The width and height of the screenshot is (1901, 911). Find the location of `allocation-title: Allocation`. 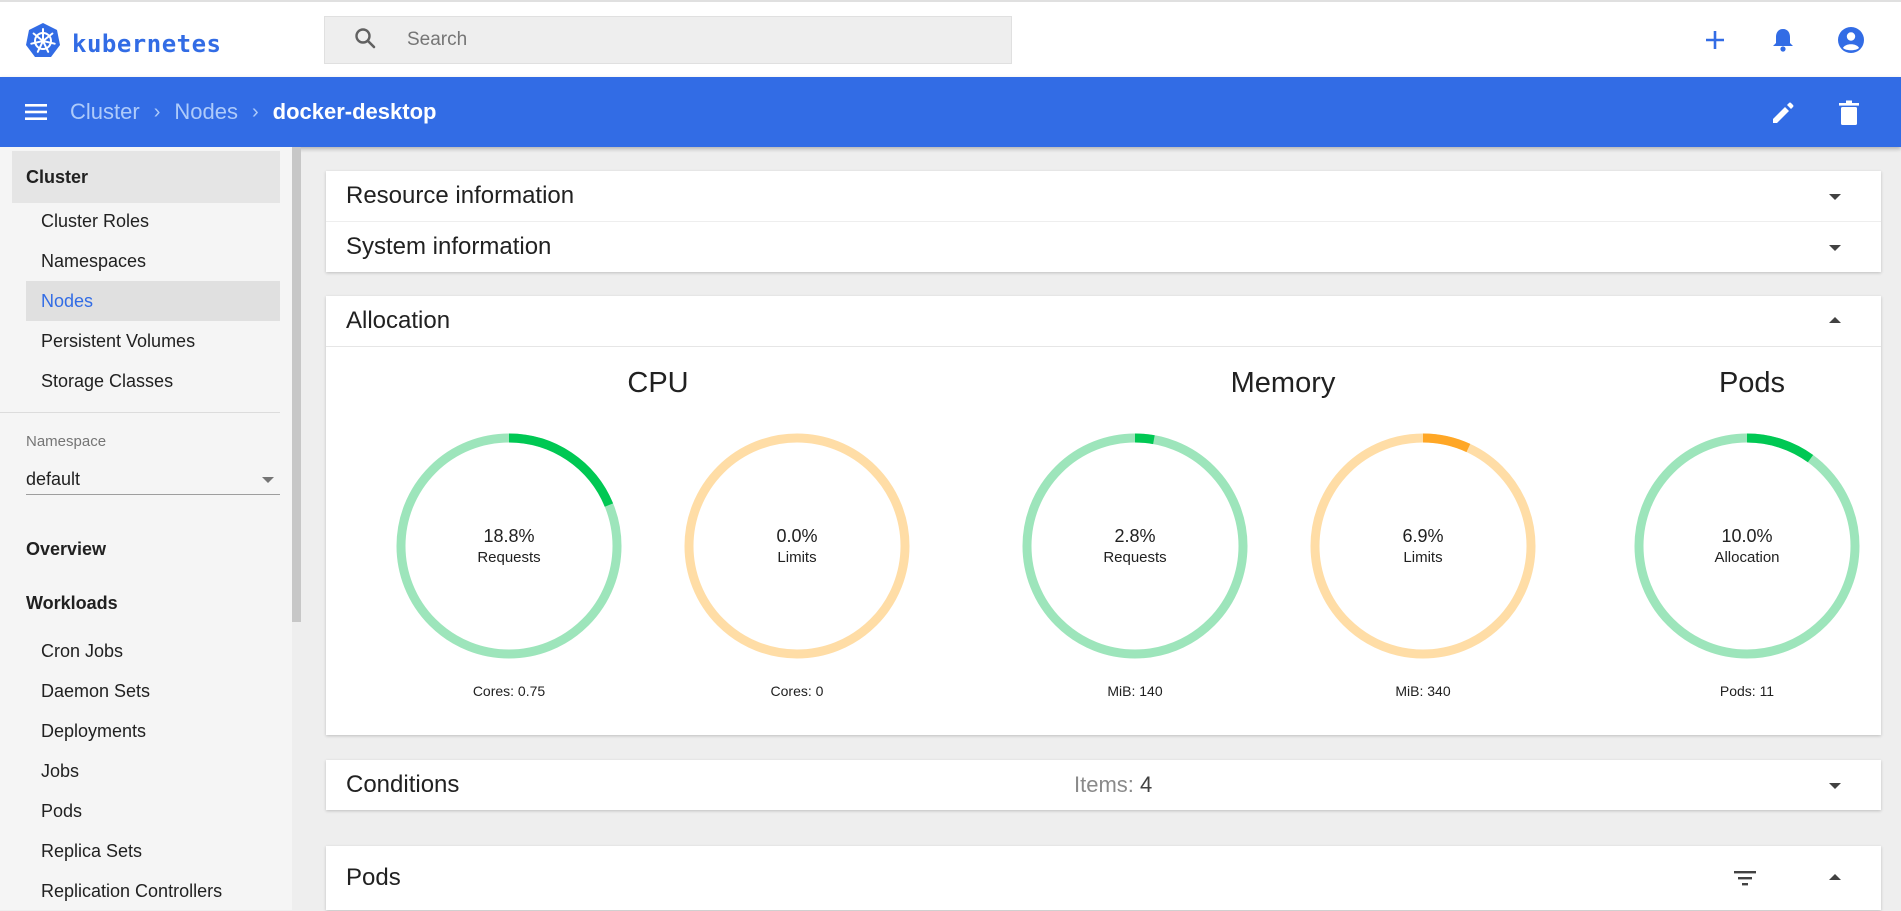

allocation-title: Allocation is located at coordinates (398, 320).